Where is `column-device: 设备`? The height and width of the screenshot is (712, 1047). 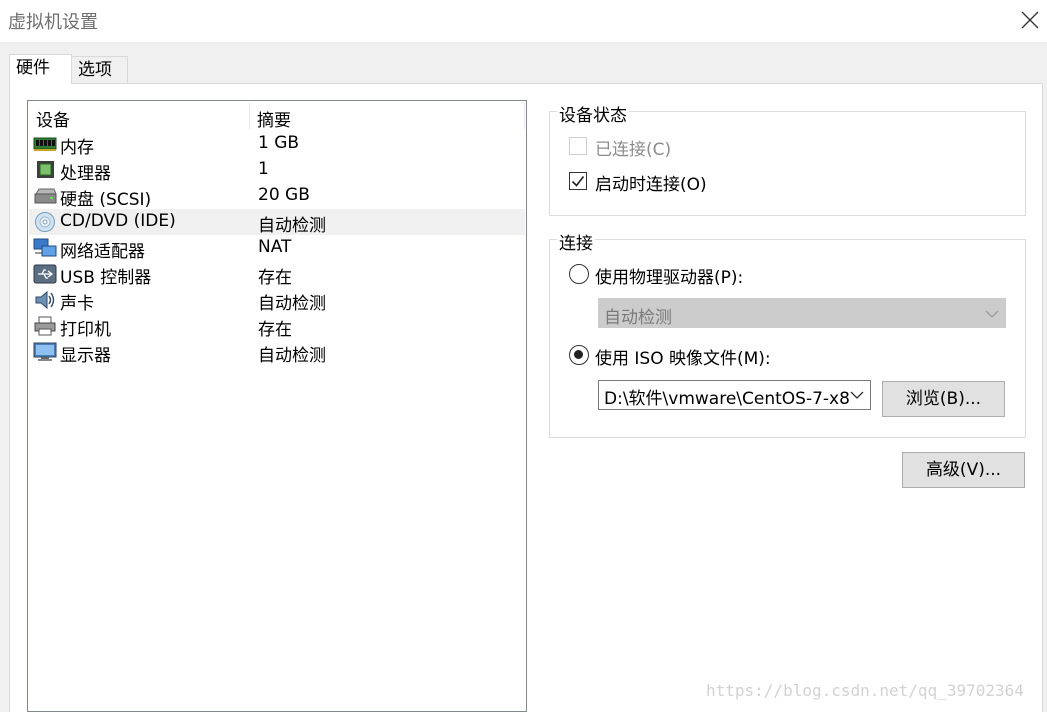
column-device: 设备 is located at coordinates (53, 118).